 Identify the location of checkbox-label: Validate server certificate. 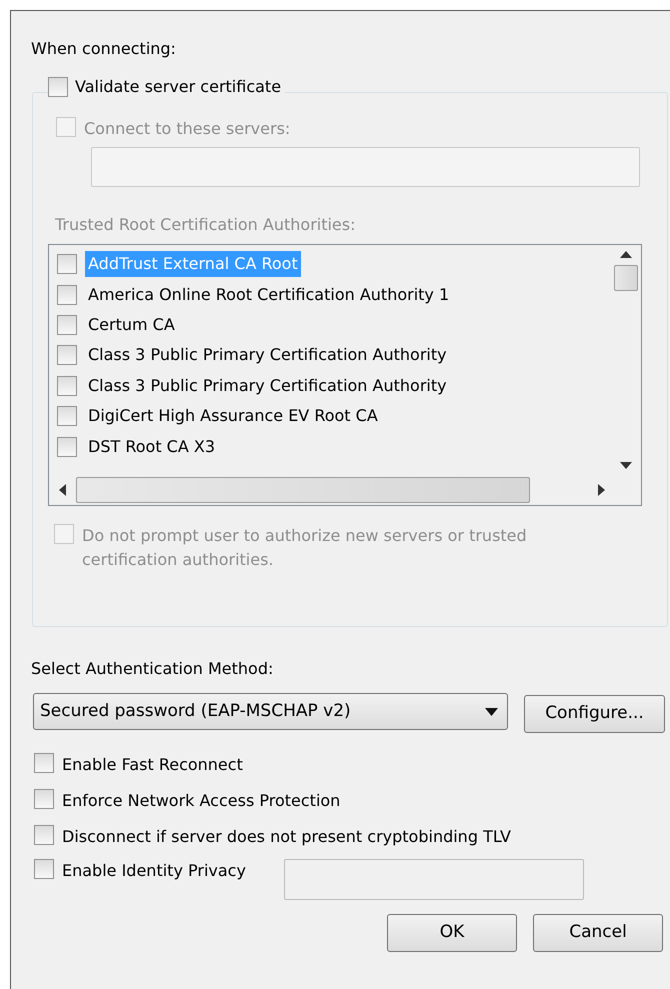
(178, 87).